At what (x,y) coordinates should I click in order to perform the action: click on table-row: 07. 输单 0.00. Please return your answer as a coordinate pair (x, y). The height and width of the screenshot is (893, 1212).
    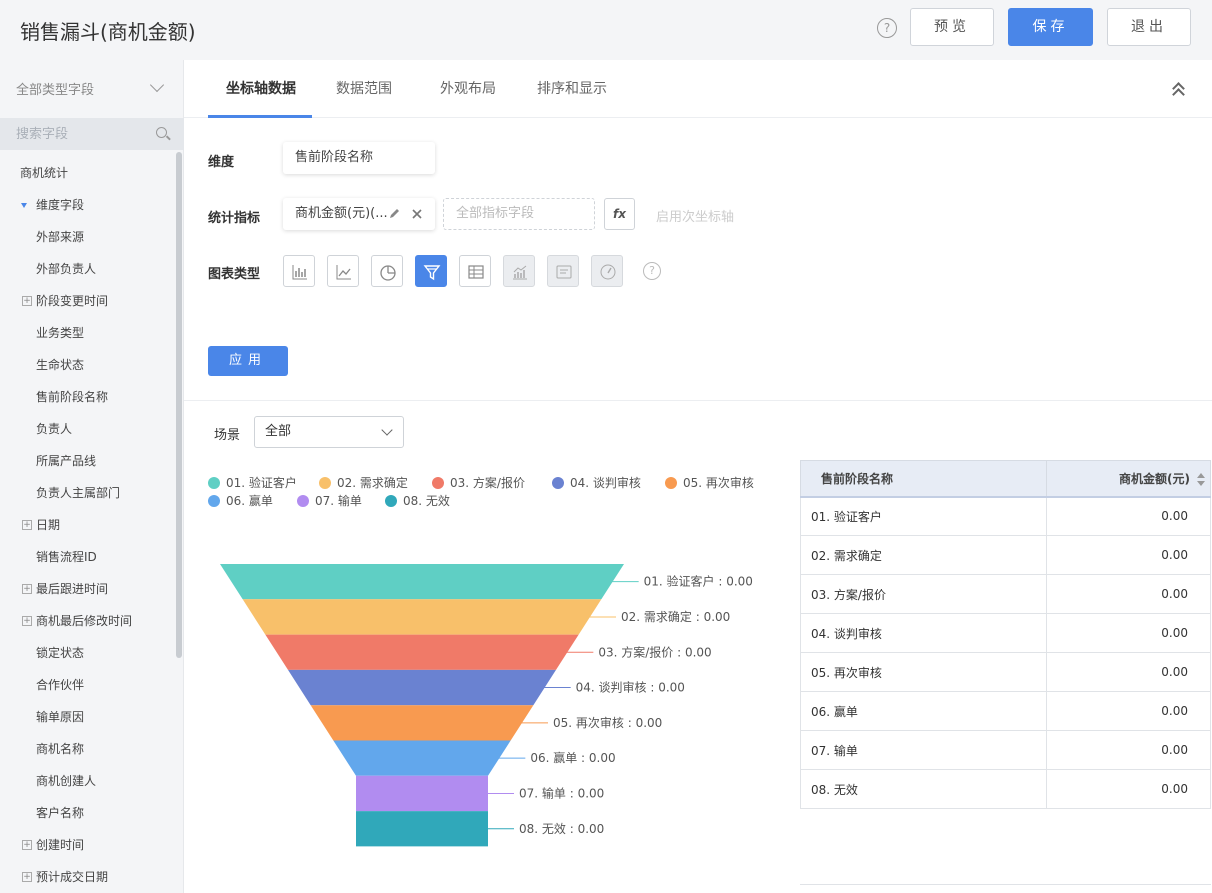
    Looking at the image, I should click on (1005, 750).